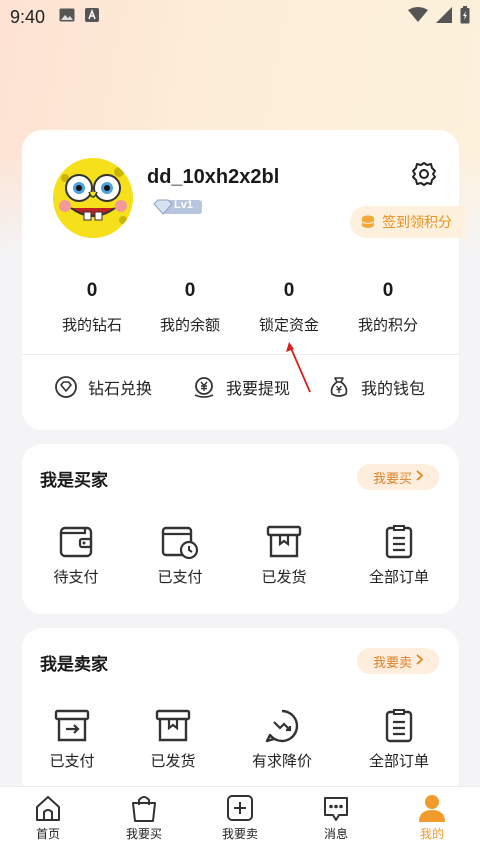 The width and height of the screenshot is (480, 853). Describe the element at coordinates (190, 307) in the screenshot. I see `stat-balance: 0 我的余额` at that location.